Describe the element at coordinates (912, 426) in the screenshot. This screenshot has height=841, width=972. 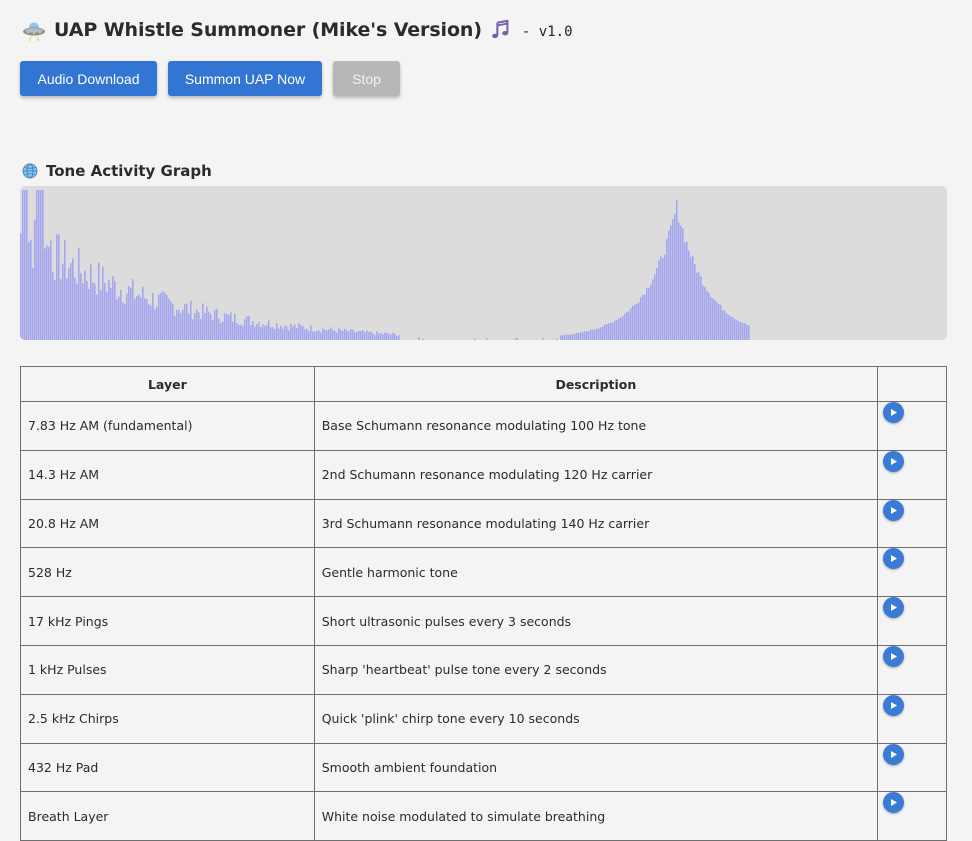
I see `layer-action-cell` at that location.